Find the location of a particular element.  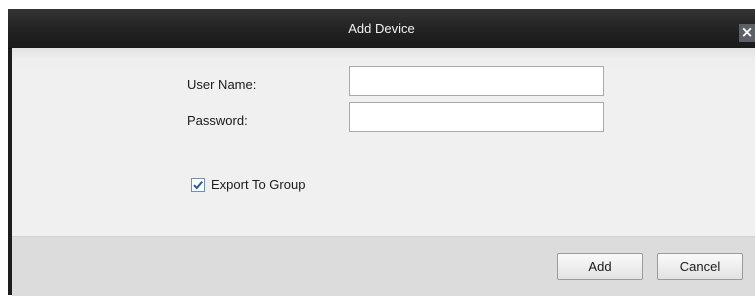

password-label: Password: is located at coordinates (217, 120).